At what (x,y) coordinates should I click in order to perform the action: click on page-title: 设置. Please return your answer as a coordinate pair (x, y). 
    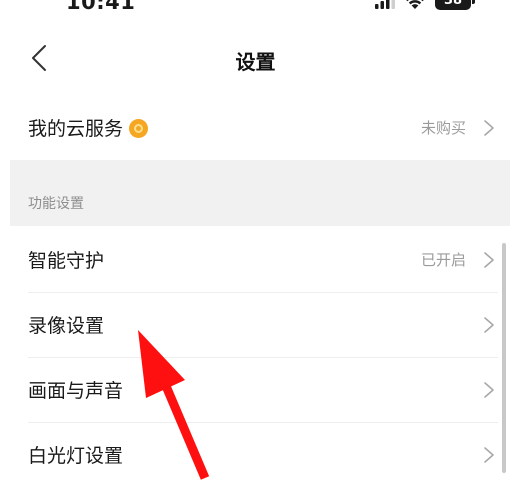
    Looking at the image, I should click on (255, 62).